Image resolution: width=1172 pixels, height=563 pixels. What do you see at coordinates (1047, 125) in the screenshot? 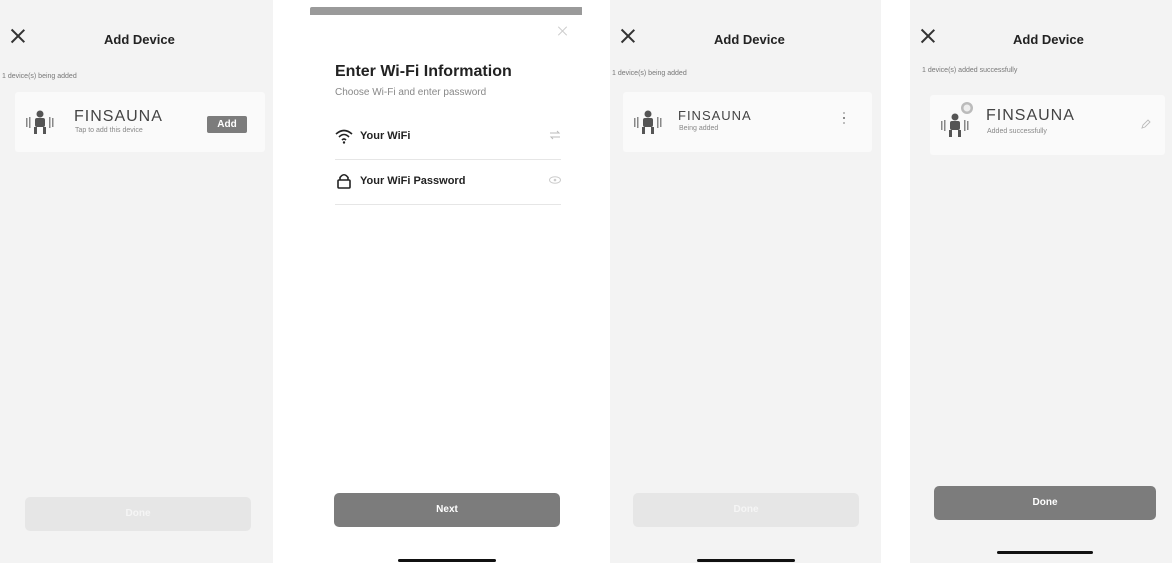
I see `device-card: FINSAUNA Added successfully` at bounding box center [1047, 125].